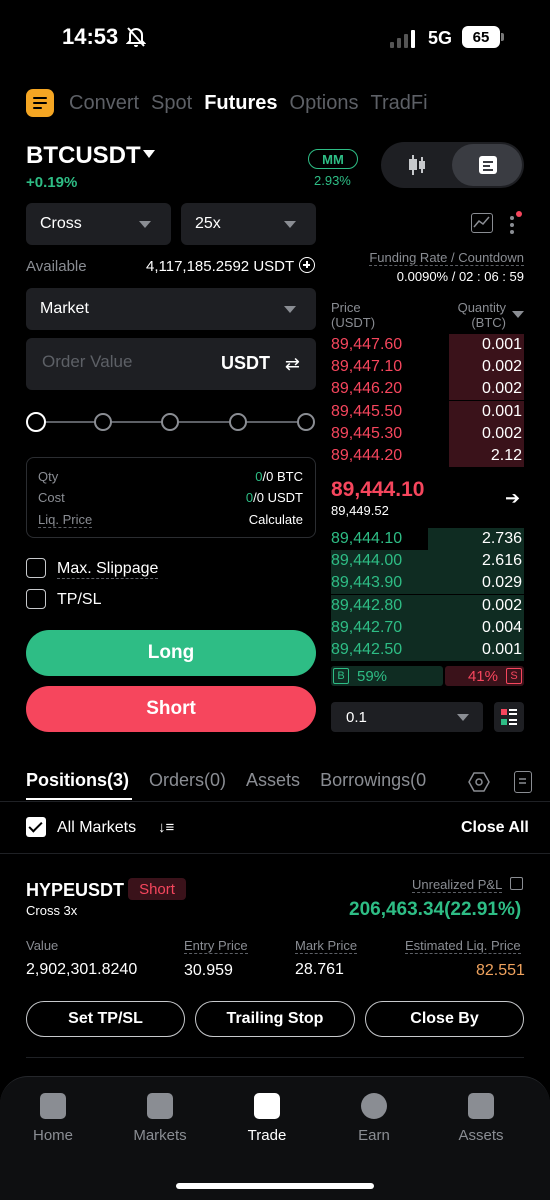 The height and width of the screenshot is (1200, 550). Describe the element at coordinates (488, 165) in the screenshot. I see `orderbook-icon` at that location.